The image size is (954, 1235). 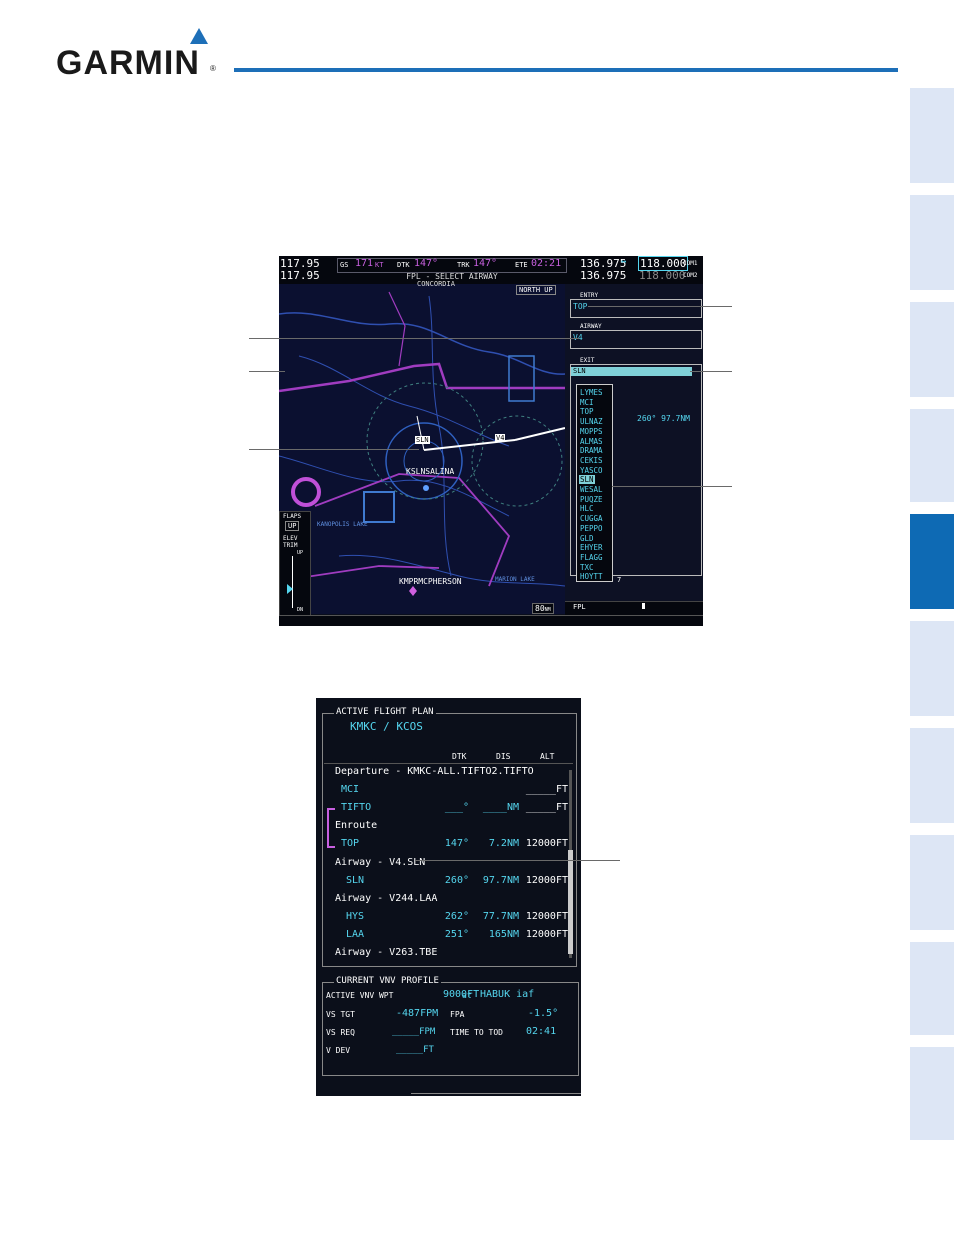 What do you see at coordinates (503, 844) in the screenshot?
I see `fpl-cell-dis: 7.2NM` at bounding box center [503, 844].